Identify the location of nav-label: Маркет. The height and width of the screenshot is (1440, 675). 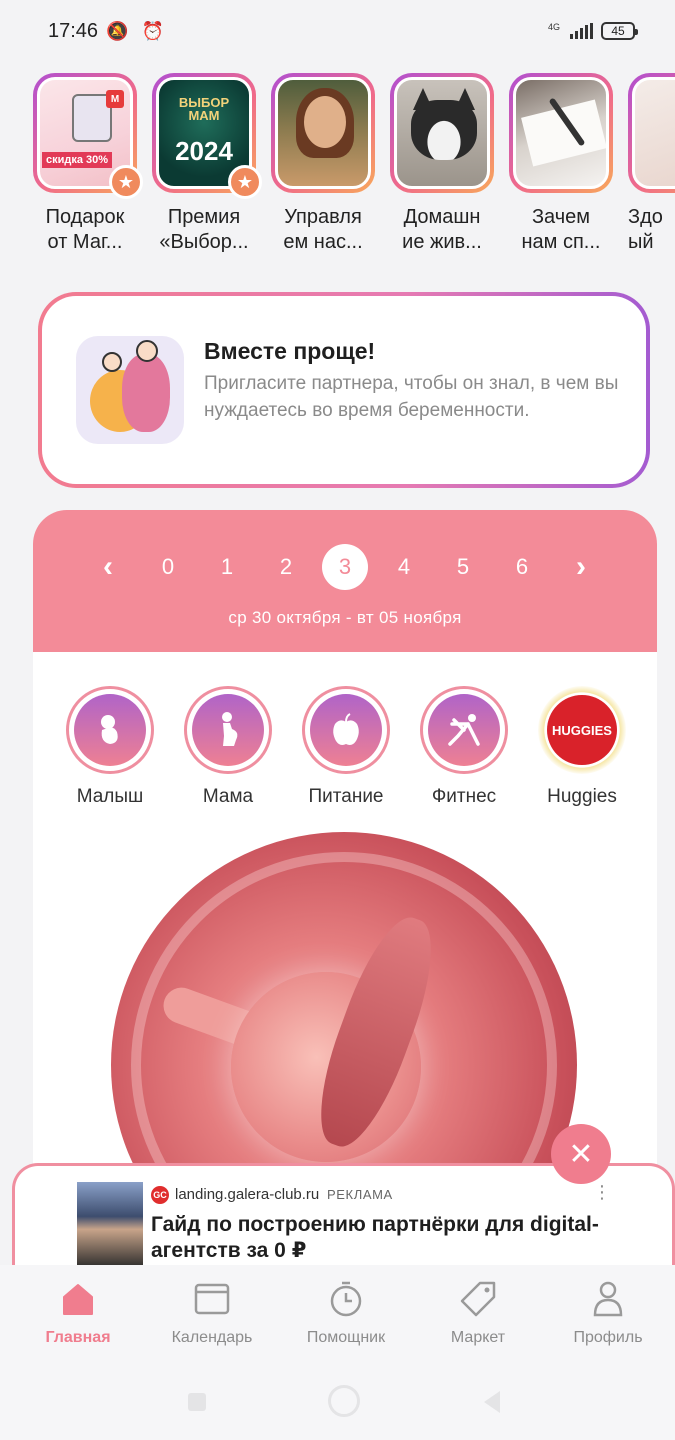
(478, 1337).